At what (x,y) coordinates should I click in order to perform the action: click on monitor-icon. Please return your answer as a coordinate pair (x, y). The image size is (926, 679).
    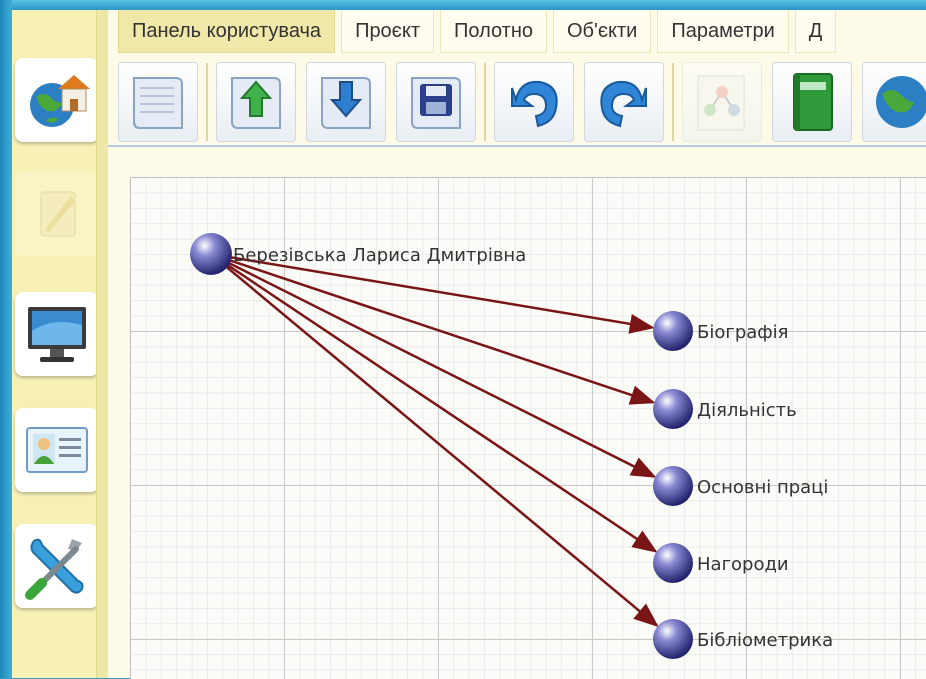
    Looking at the image, I should click on (57, 334).